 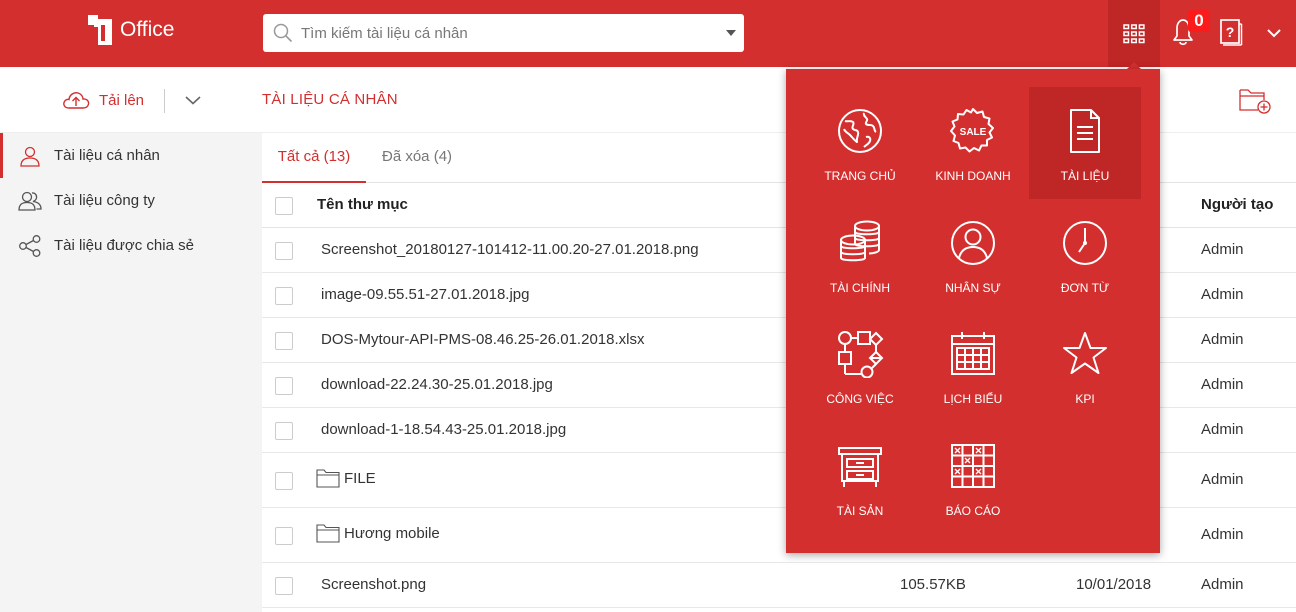 I want to click on calendar-icon, so click(x=973, y=353).